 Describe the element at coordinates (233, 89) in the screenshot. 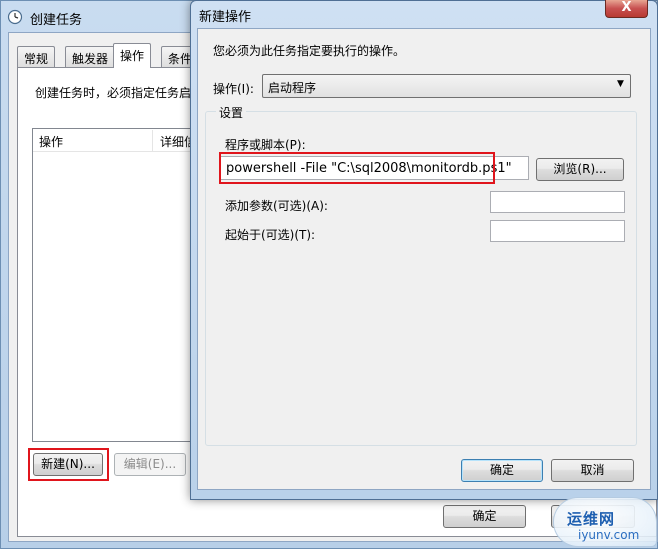

I see `action-type-label: 操作(I):` at that location.